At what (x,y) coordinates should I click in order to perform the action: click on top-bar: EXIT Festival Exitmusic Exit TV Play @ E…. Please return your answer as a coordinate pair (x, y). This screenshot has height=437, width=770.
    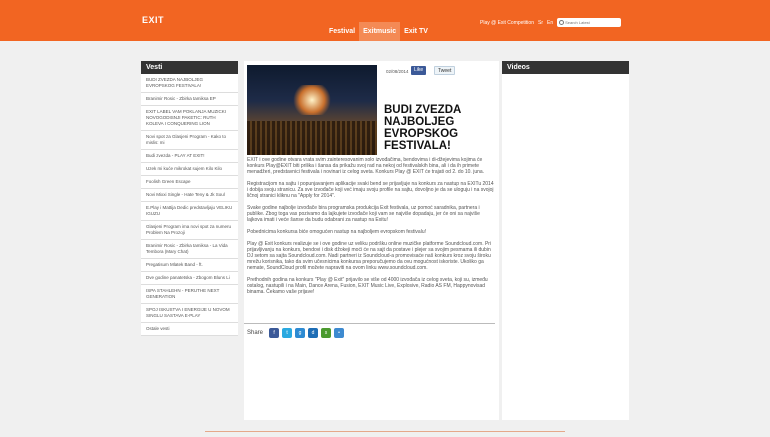
    Looking at the image, I should click on (385, 20).